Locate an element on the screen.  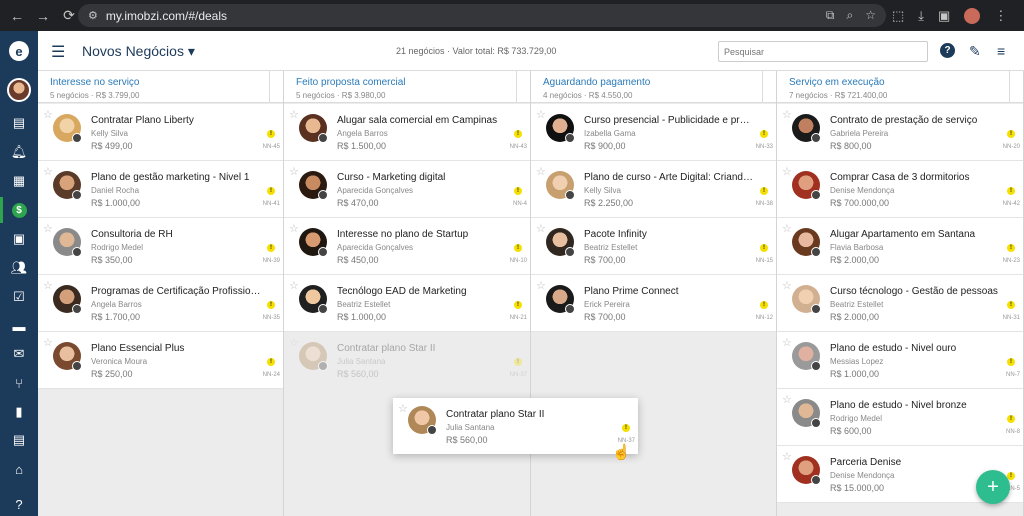
help-icon: ? is located at coordinates (947, 50).